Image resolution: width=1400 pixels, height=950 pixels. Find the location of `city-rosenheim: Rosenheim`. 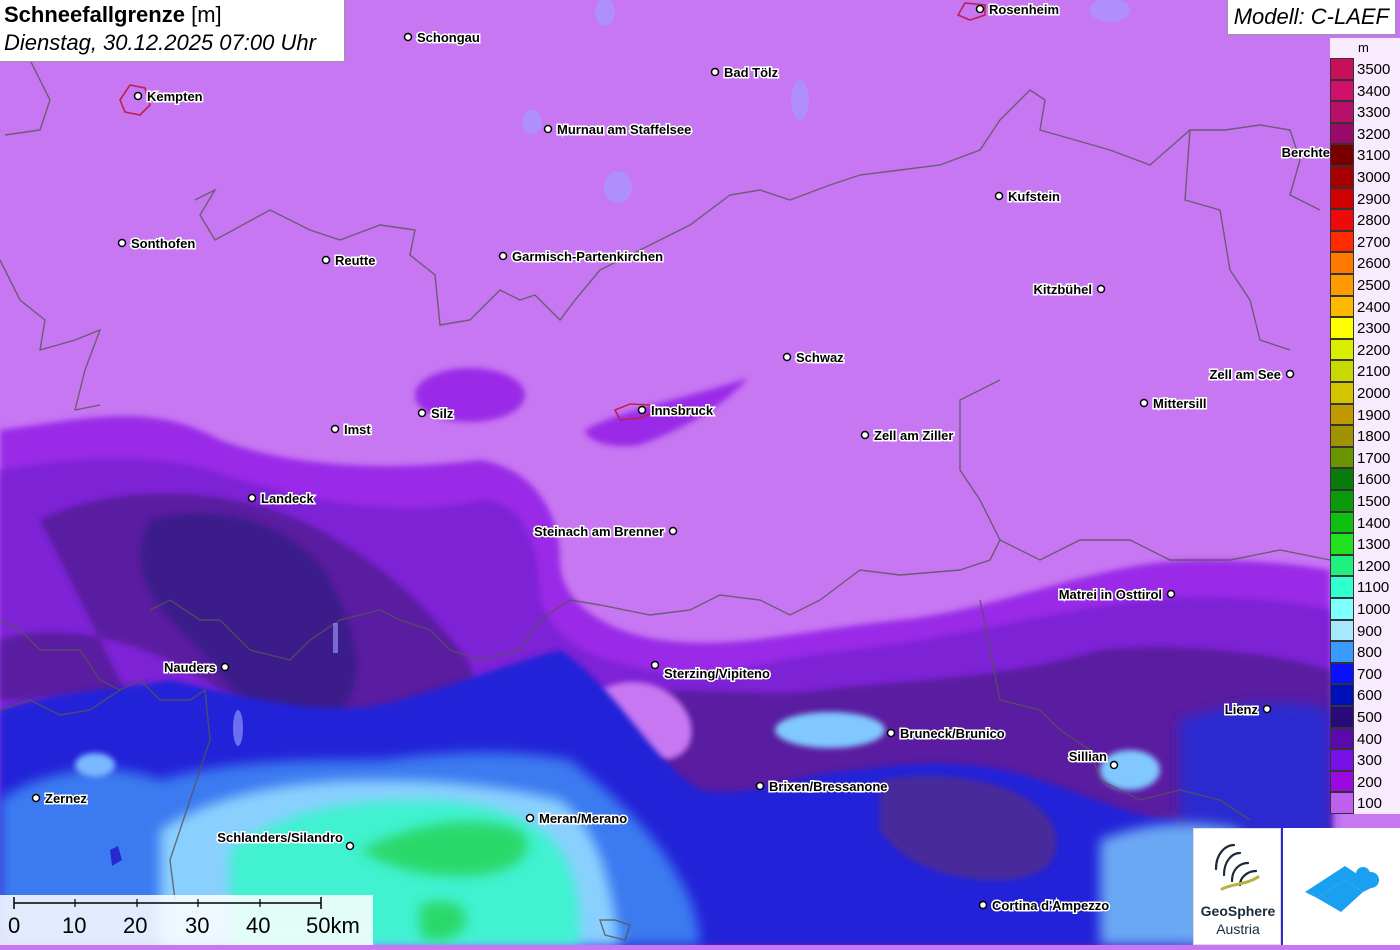

city-rosenheim: Rosenheim is located at coordinates (1018, 10).